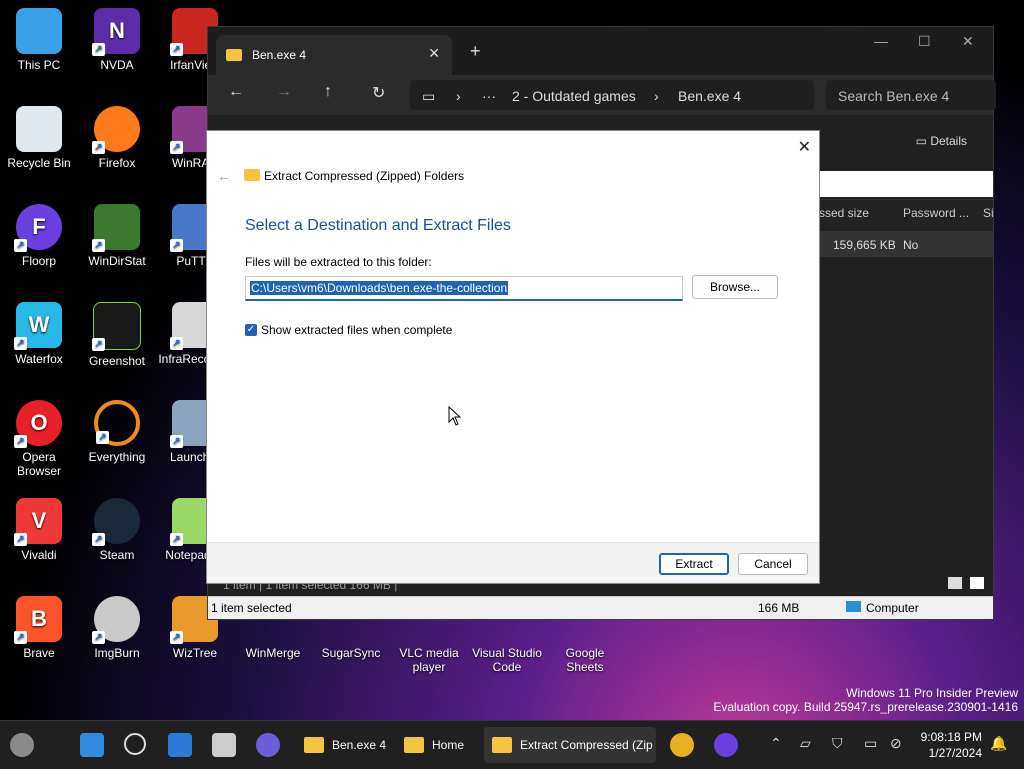 Image resolution: width=1024 pixels, height=769 pixels. What do you see at coordinates (948, 141) in the screenshot?
I see `details-label: Details` at bounding box center [948, 141].